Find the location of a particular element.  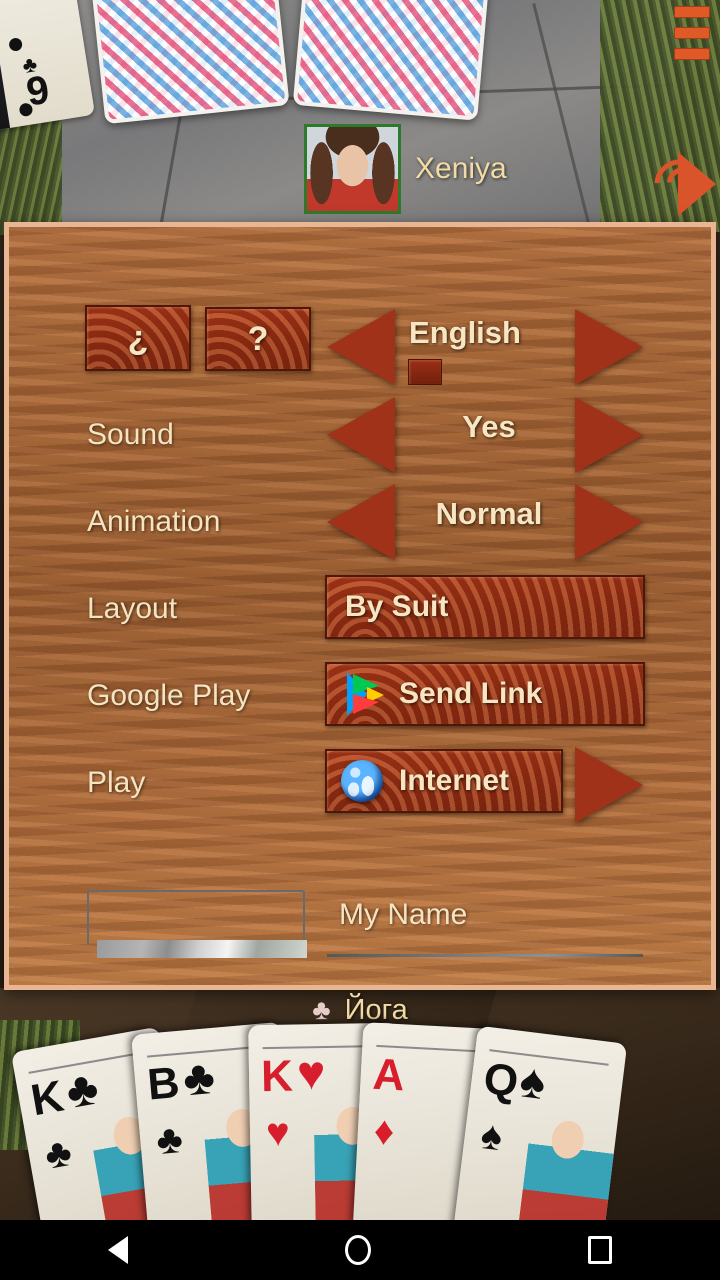

next-language-arrow is located at coordinates (609, 347).